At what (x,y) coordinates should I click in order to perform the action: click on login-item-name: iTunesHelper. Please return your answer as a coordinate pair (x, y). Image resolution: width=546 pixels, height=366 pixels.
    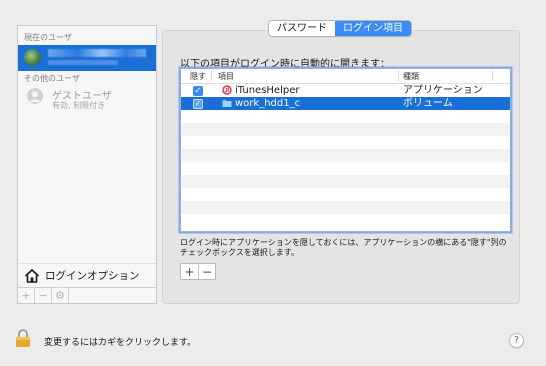
    Looking at the image, I should click on (267, 90).